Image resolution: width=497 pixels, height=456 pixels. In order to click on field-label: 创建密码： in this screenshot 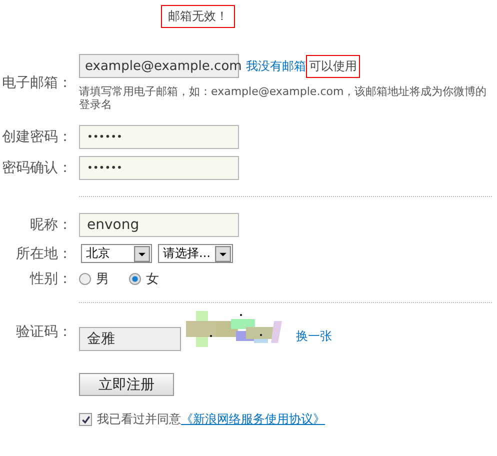, I will do `click(36, 137)`.